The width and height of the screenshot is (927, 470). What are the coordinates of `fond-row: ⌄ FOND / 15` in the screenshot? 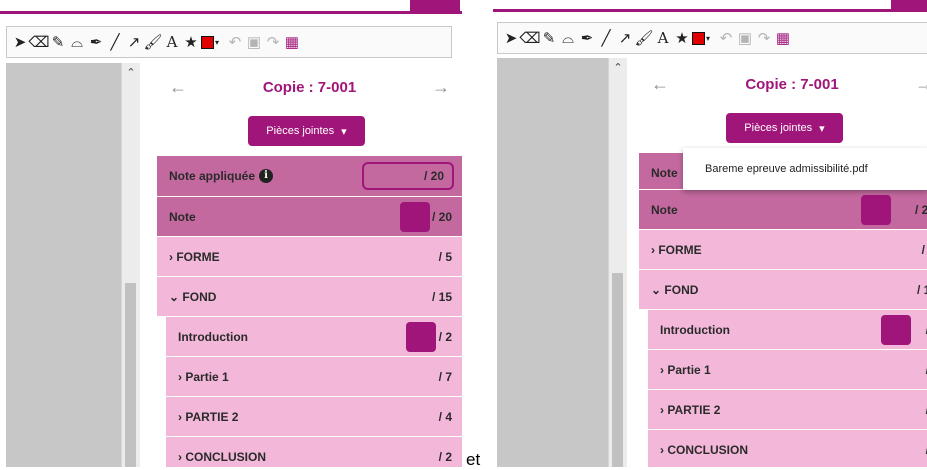 It's located at (309, 296).